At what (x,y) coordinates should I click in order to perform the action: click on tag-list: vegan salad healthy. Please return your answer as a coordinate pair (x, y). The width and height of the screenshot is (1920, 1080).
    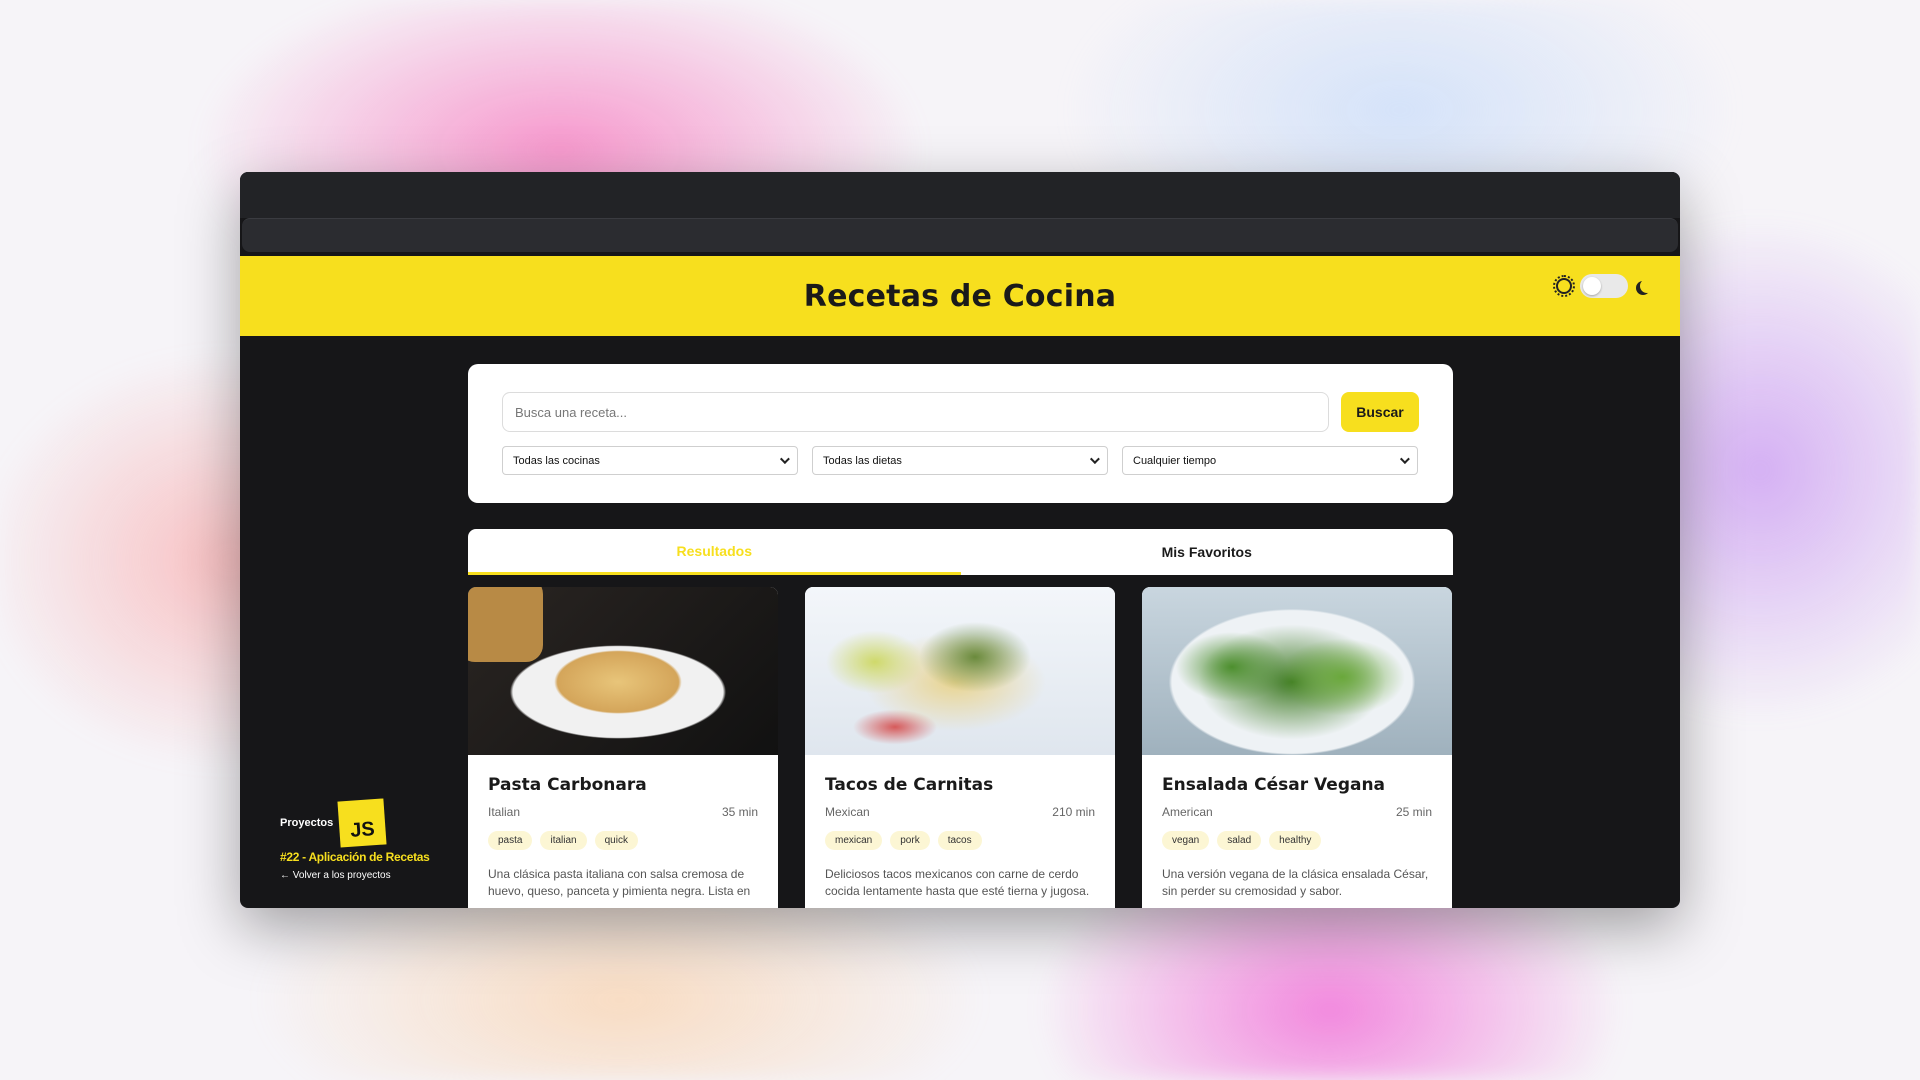
    Looking at the image, I should click on (1297, 840).